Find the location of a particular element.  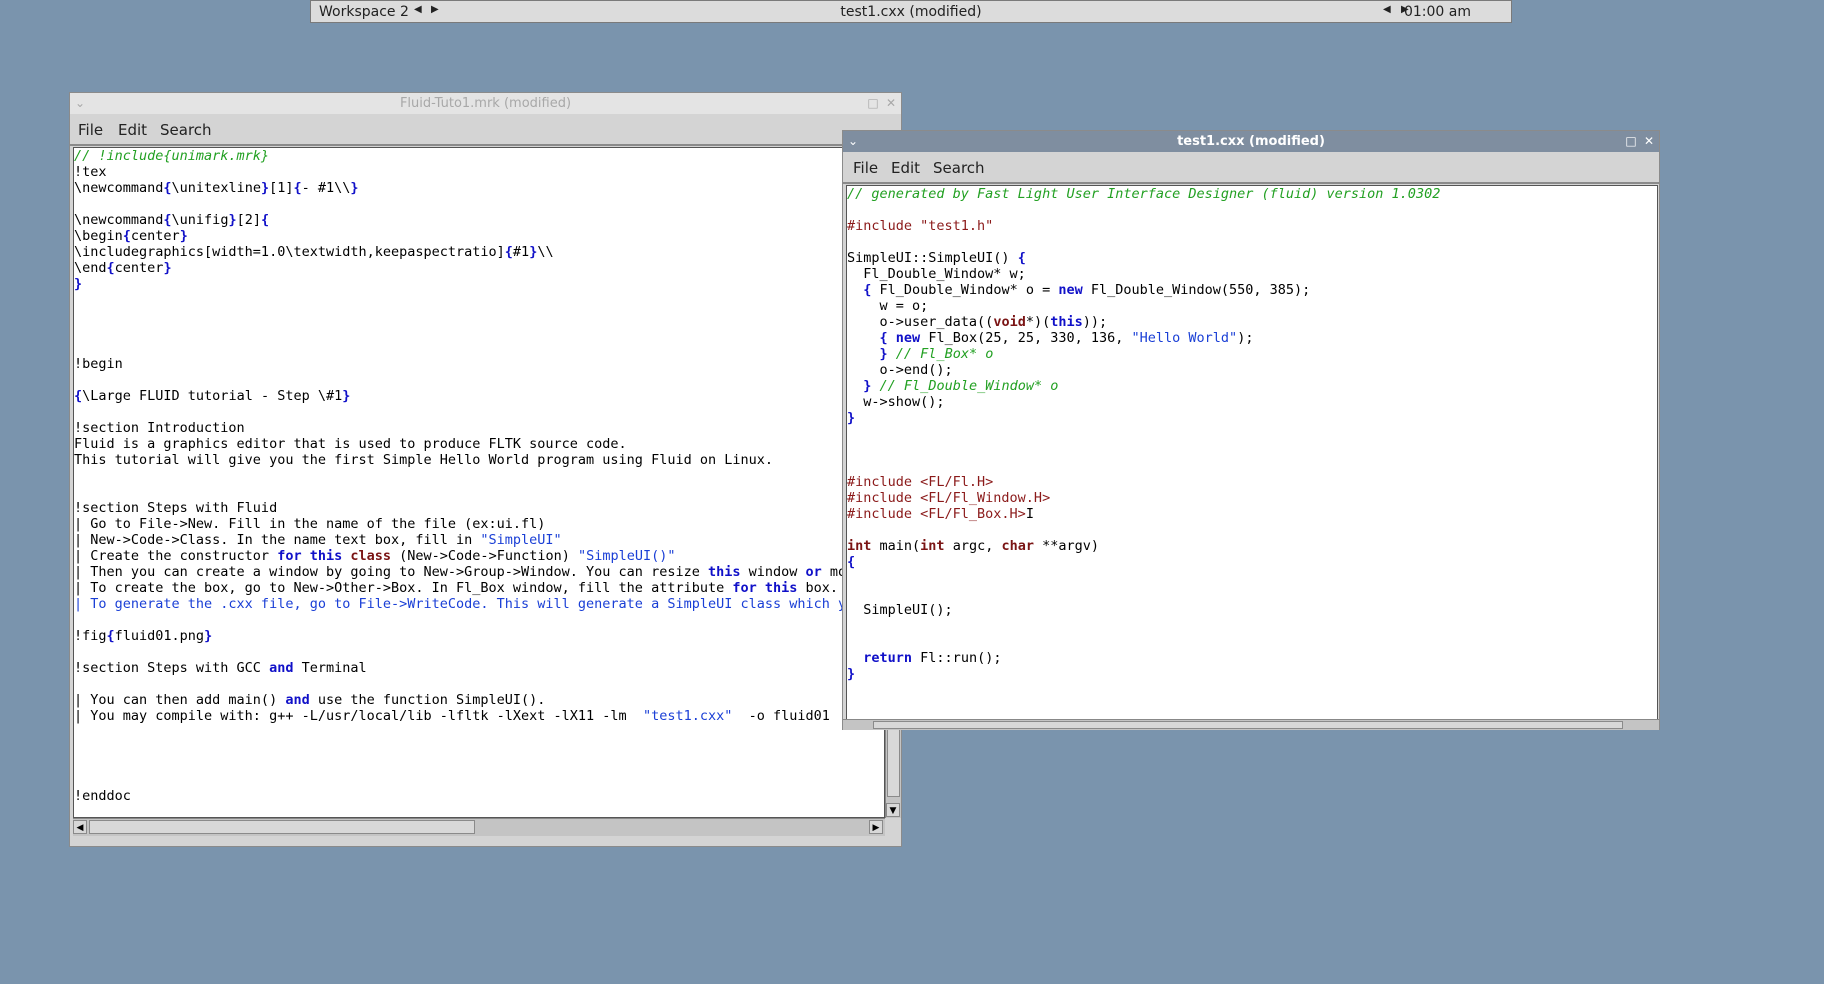

window-titlebar: ⌄ test1.cxx (modified) □ ✕ is located at coordinates (1251, 141).